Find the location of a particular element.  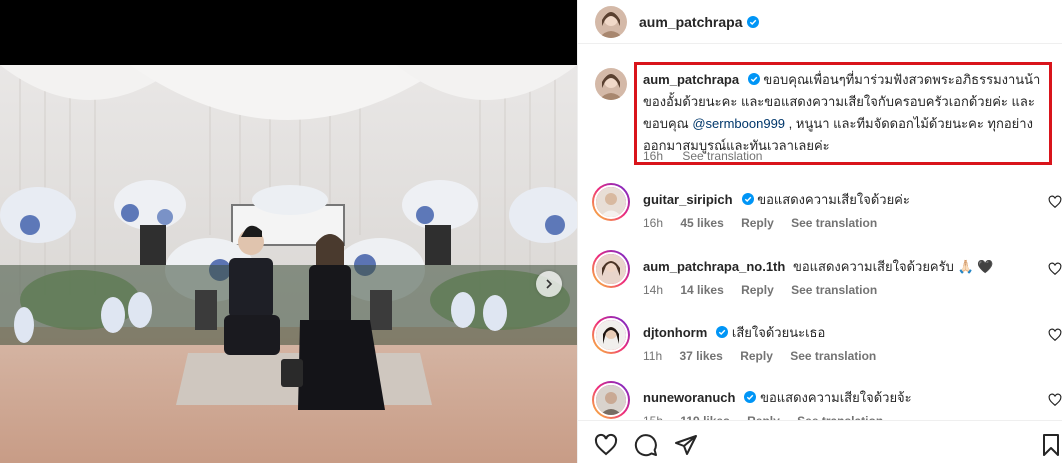

comment-text: ขอแสดงความเสียใจด้วยจ้ะ is located at coordinates (836, 397).